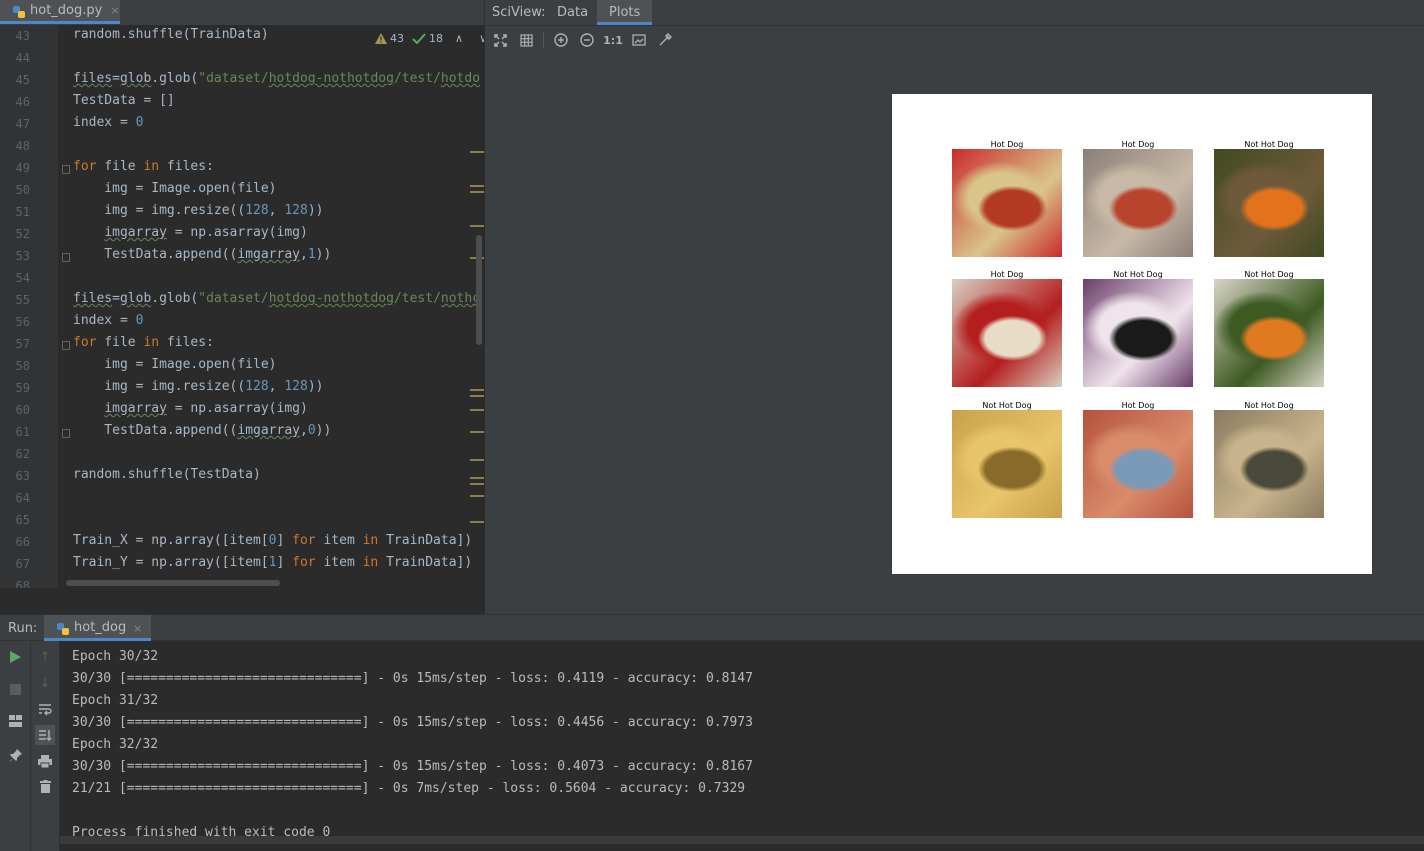 This screenshot has width=1424, height=851. Describe the element at coordinates (167, 474) in the screenshot. I see `code-line: random.shuffle(TestData)` at that location.